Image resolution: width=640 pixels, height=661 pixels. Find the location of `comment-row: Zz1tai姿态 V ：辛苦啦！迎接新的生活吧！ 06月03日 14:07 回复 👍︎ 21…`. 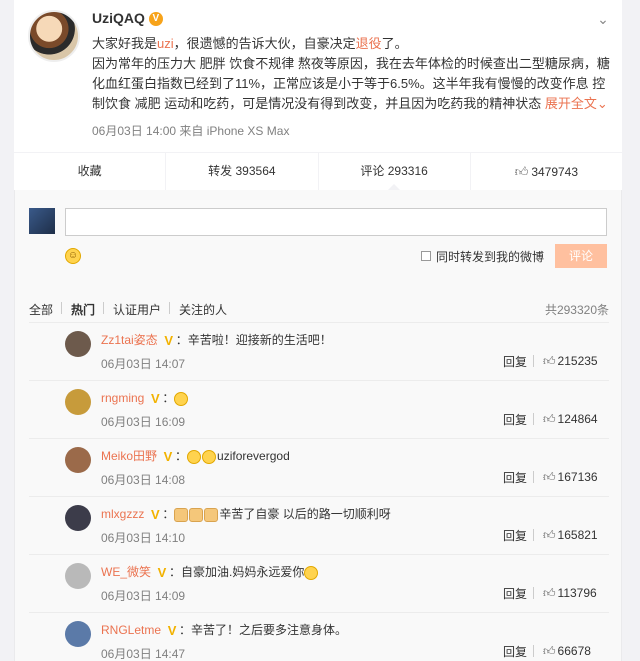

comment-row: Zz1tai姿态 V ：辛苦啦！迎接新的生活吧！ 06月03日 14:07 回复 👍︎ 21… is located at coordinates (319, 351).